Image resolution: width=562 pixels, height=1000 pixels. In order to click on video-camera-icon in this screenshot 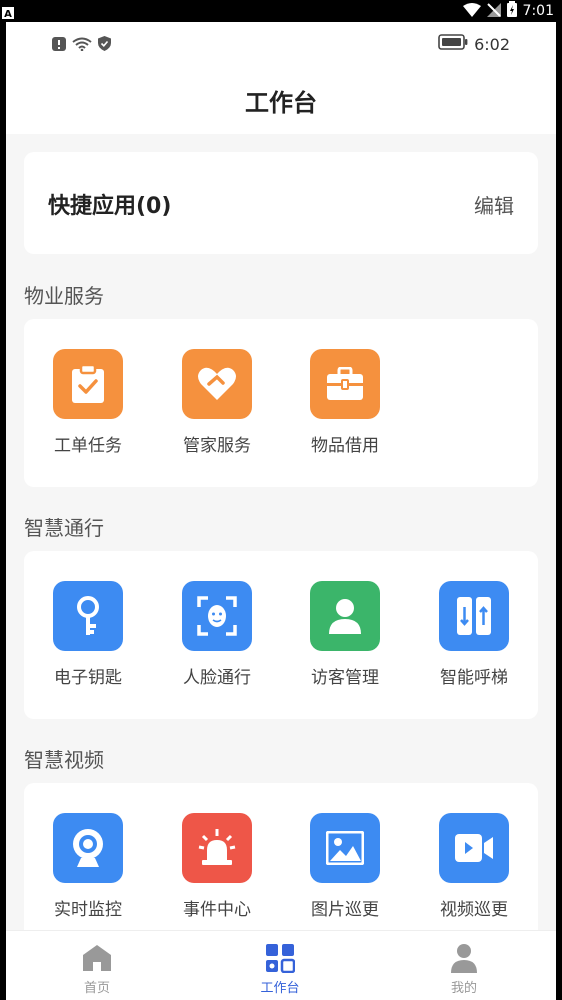, I will do `click(474, 848)`.